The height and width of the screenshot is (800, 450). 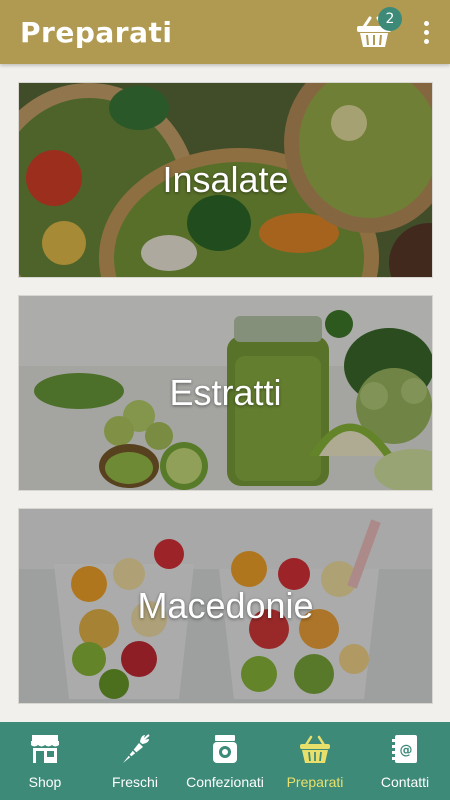 I want to click on overflow-menu-button, so click(x=426, y=32).